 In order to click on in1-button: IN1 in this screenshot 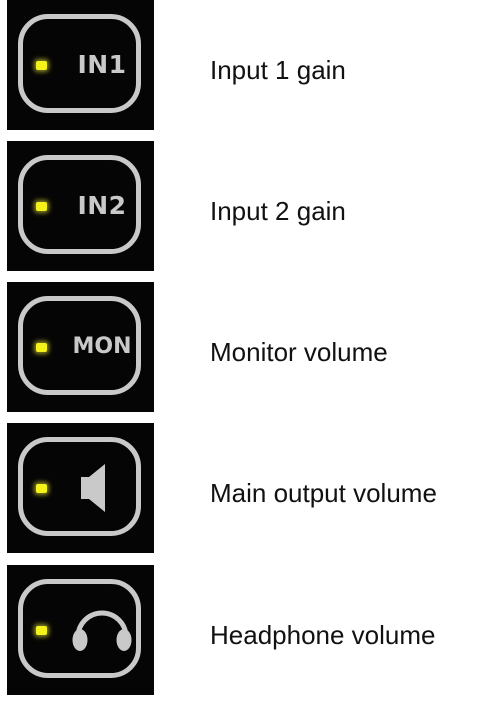, I will do `click(80, 65)`.